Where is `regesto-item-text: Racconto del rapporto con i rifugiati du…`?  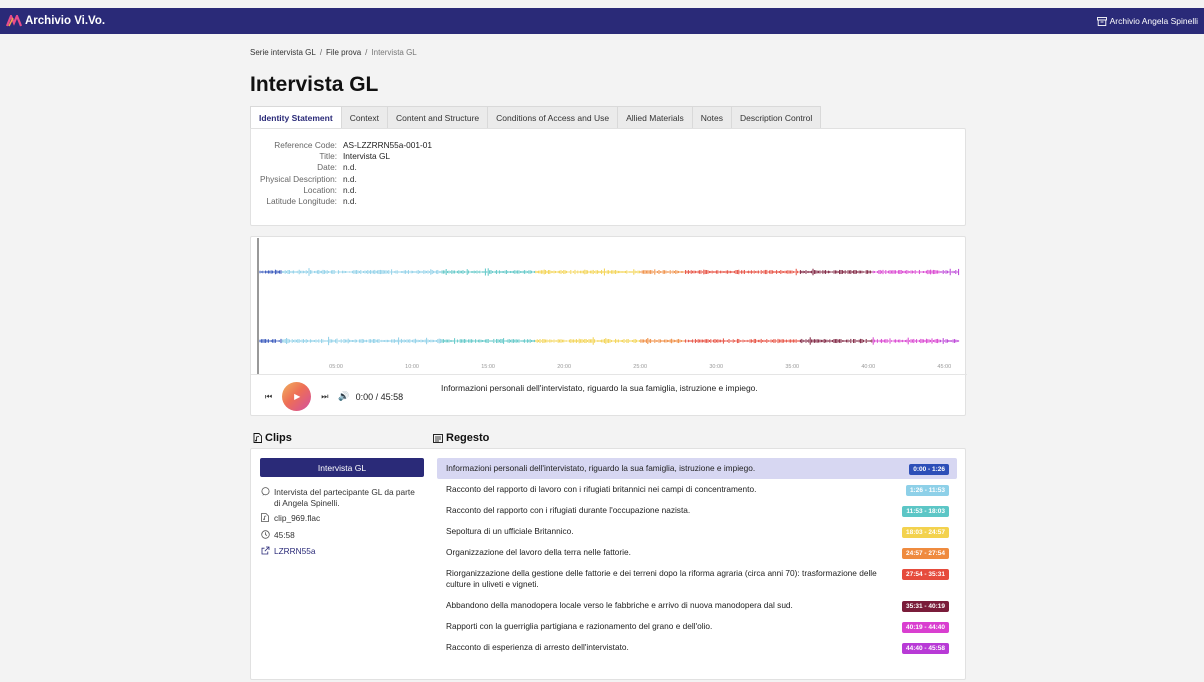 regesto-item-text: Racconto del rapporto con i rifugiati du… is located at coordinates (568, 510).